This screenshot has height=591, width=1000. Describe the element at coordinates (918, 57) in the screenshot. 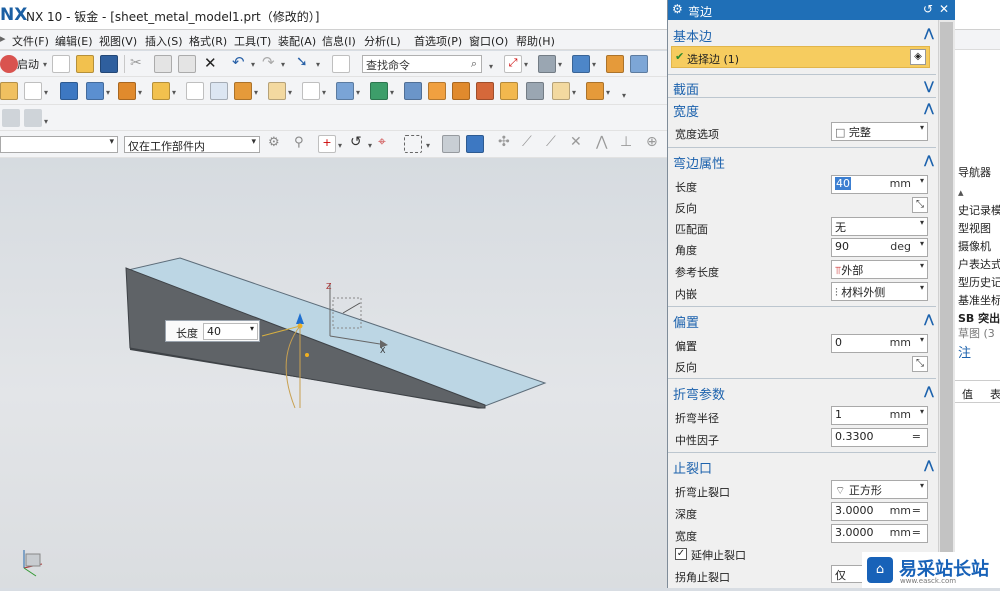

I see `cube-icon: ◈` at that location.